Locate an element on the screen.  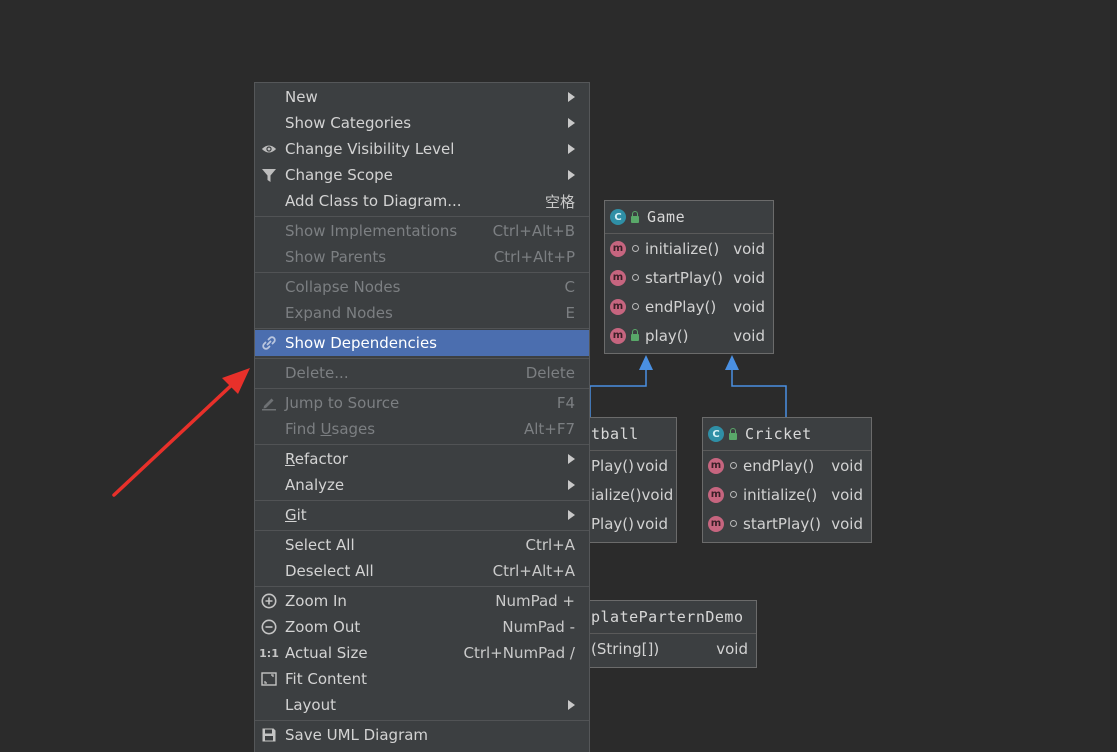
menu-item-zoom-in: Zoom In NumPad + is located at coordinates (422, 601).